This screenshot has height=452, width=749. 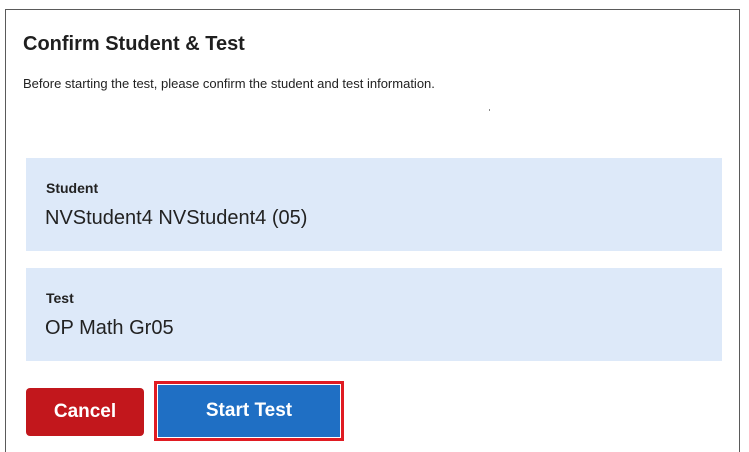 I want to click on test-name-value: OP Math Gr05, so click(x=109, y=328).